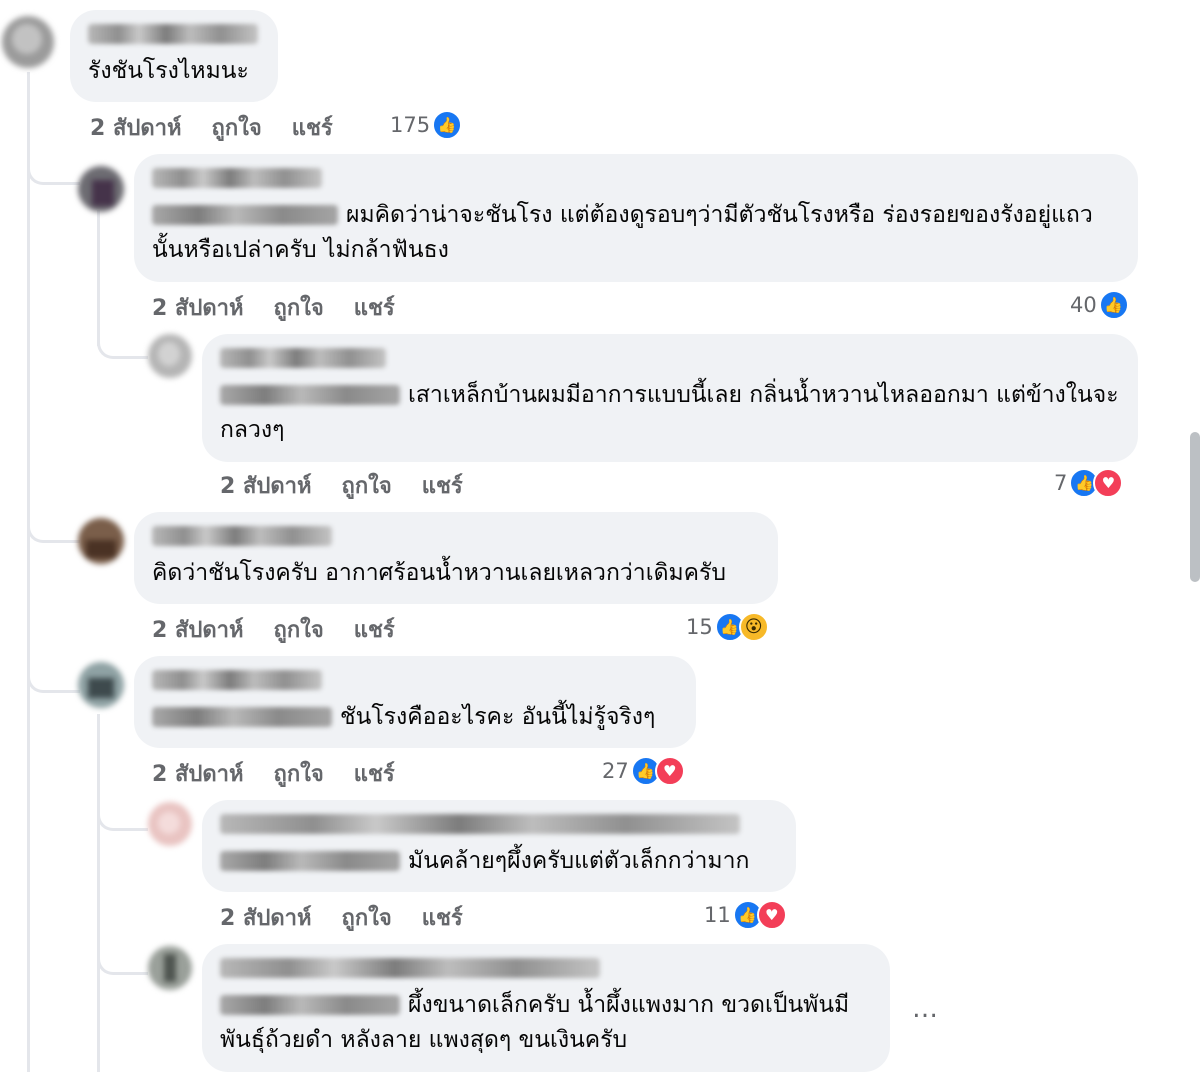 The width and height of the screenshot is (1200, 1072). What do you see at coordinates (1061, 483) in the screenshot?
I see `reaction-count: 7` at bounding box center [1061, 483].